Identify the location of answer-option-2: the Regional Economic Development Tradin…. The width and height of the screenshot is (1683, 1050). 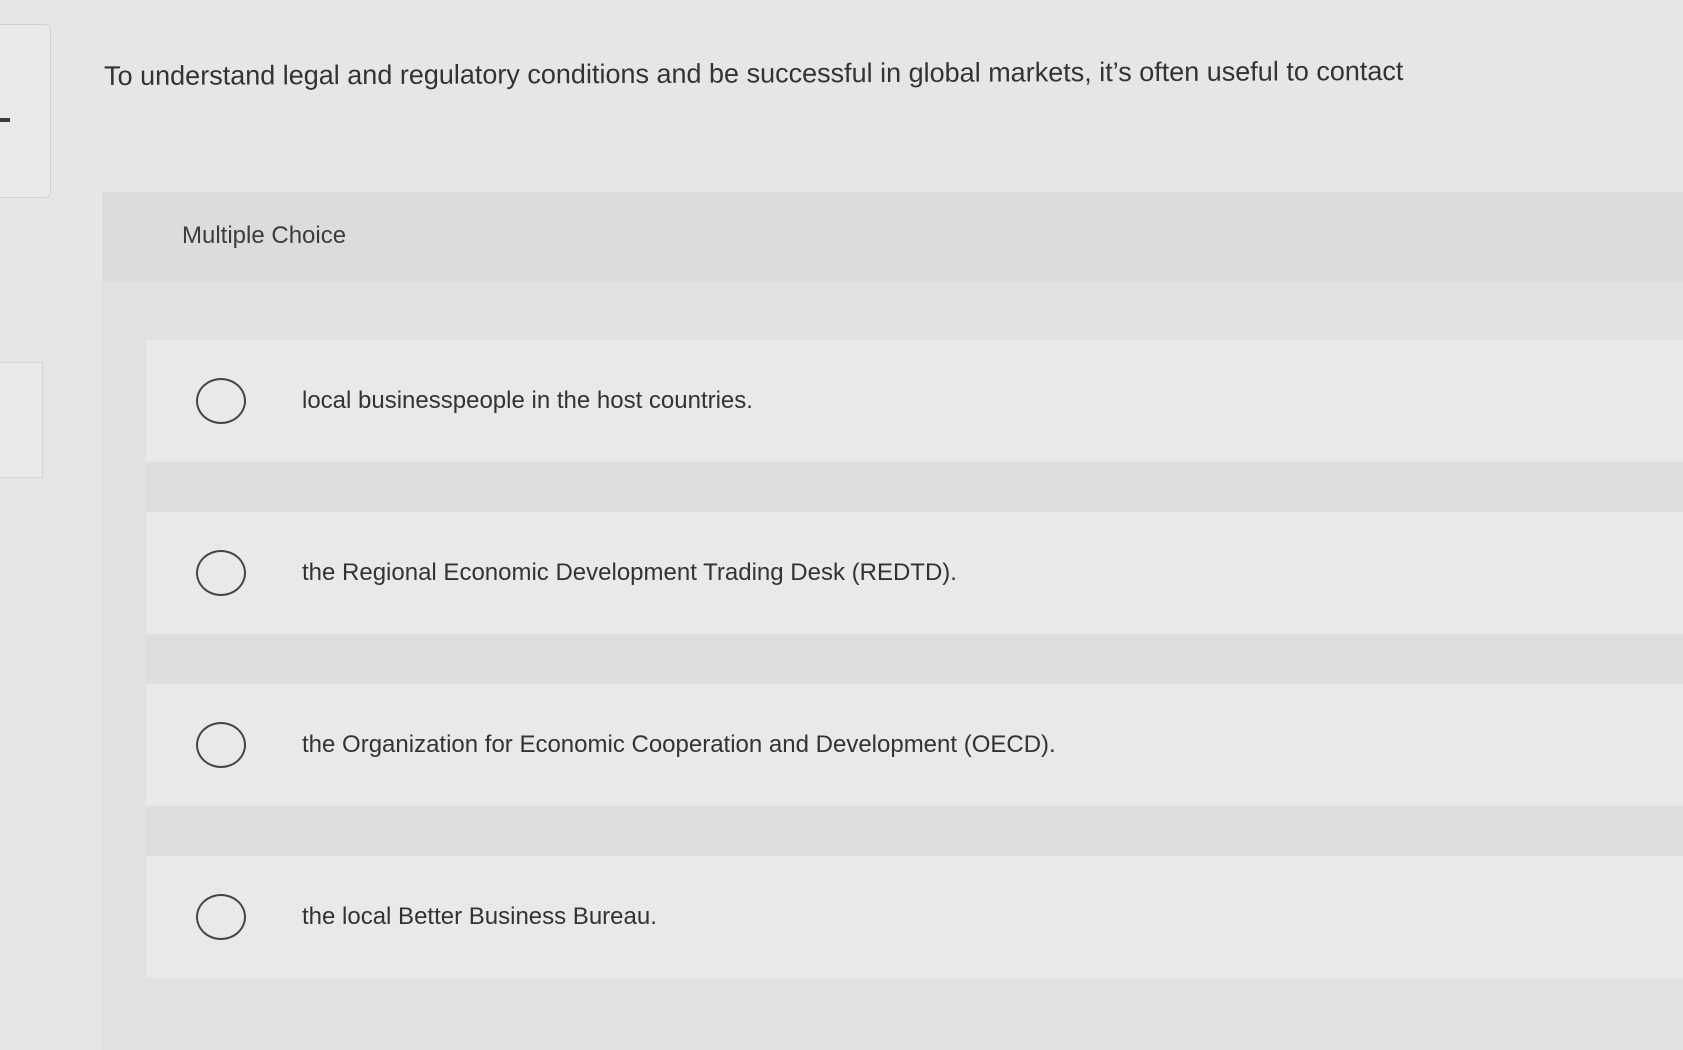
(914, 573).